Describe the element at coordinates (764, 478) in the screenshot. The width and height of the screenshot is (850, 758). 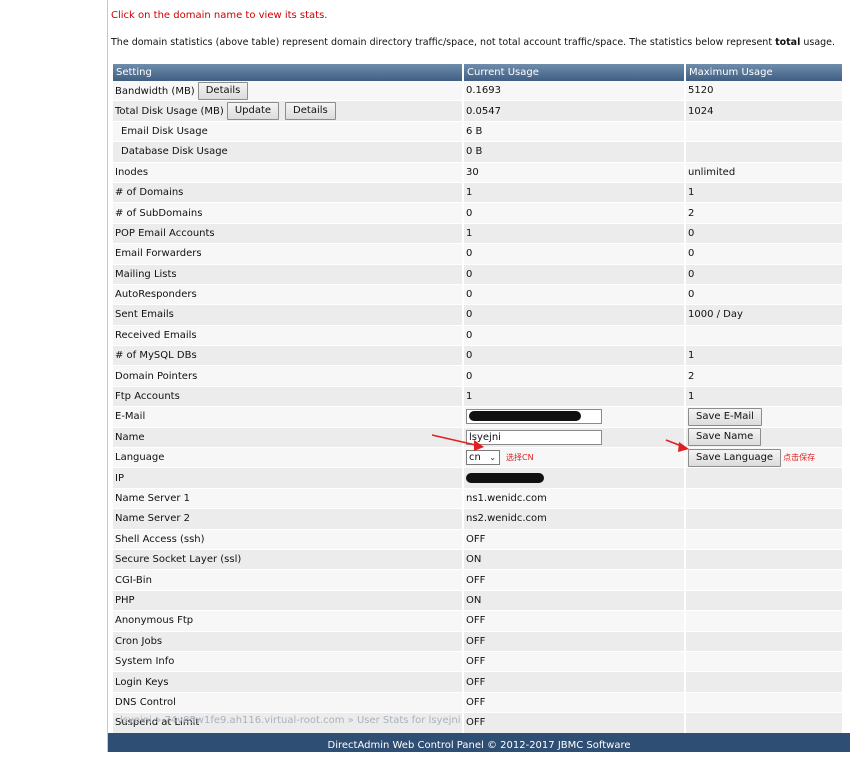
I see `max-cell-ip` at that location.